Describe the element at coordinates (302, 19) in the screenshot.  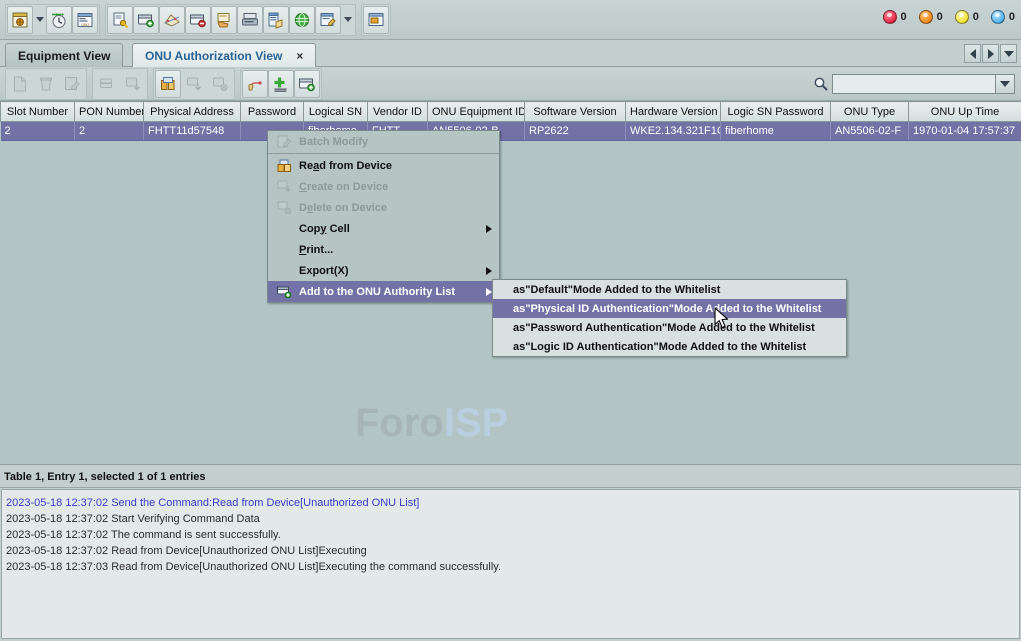
I see `globe-icon` at that location.